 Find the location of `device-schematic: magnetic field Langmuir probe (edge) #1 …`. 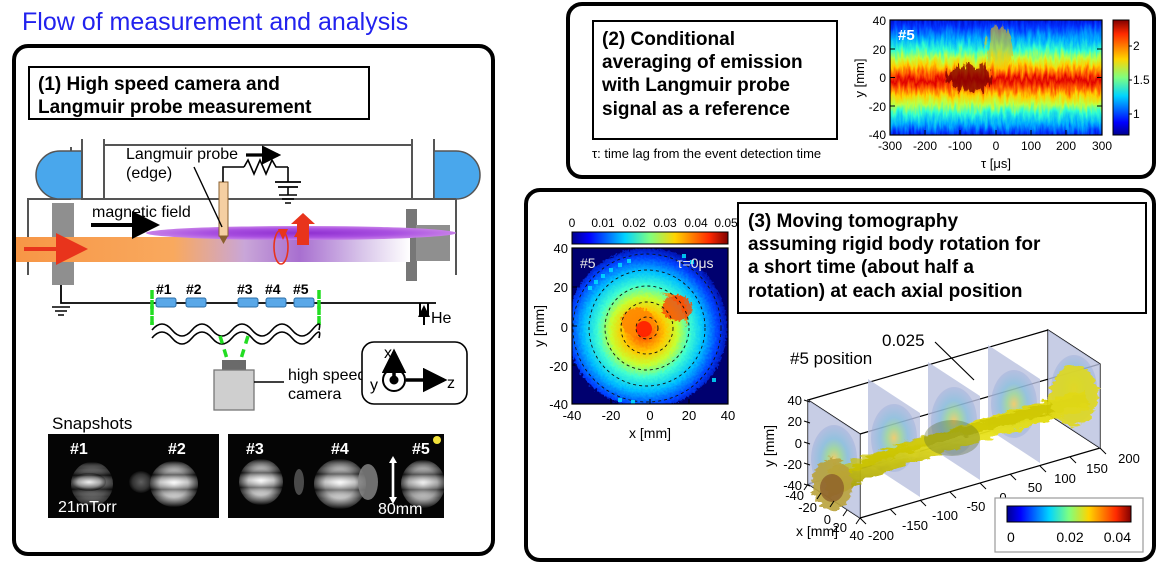

device-schematic: magnetic field Langmuir probe (edge) #1 … is located at coordinates (253, 225).